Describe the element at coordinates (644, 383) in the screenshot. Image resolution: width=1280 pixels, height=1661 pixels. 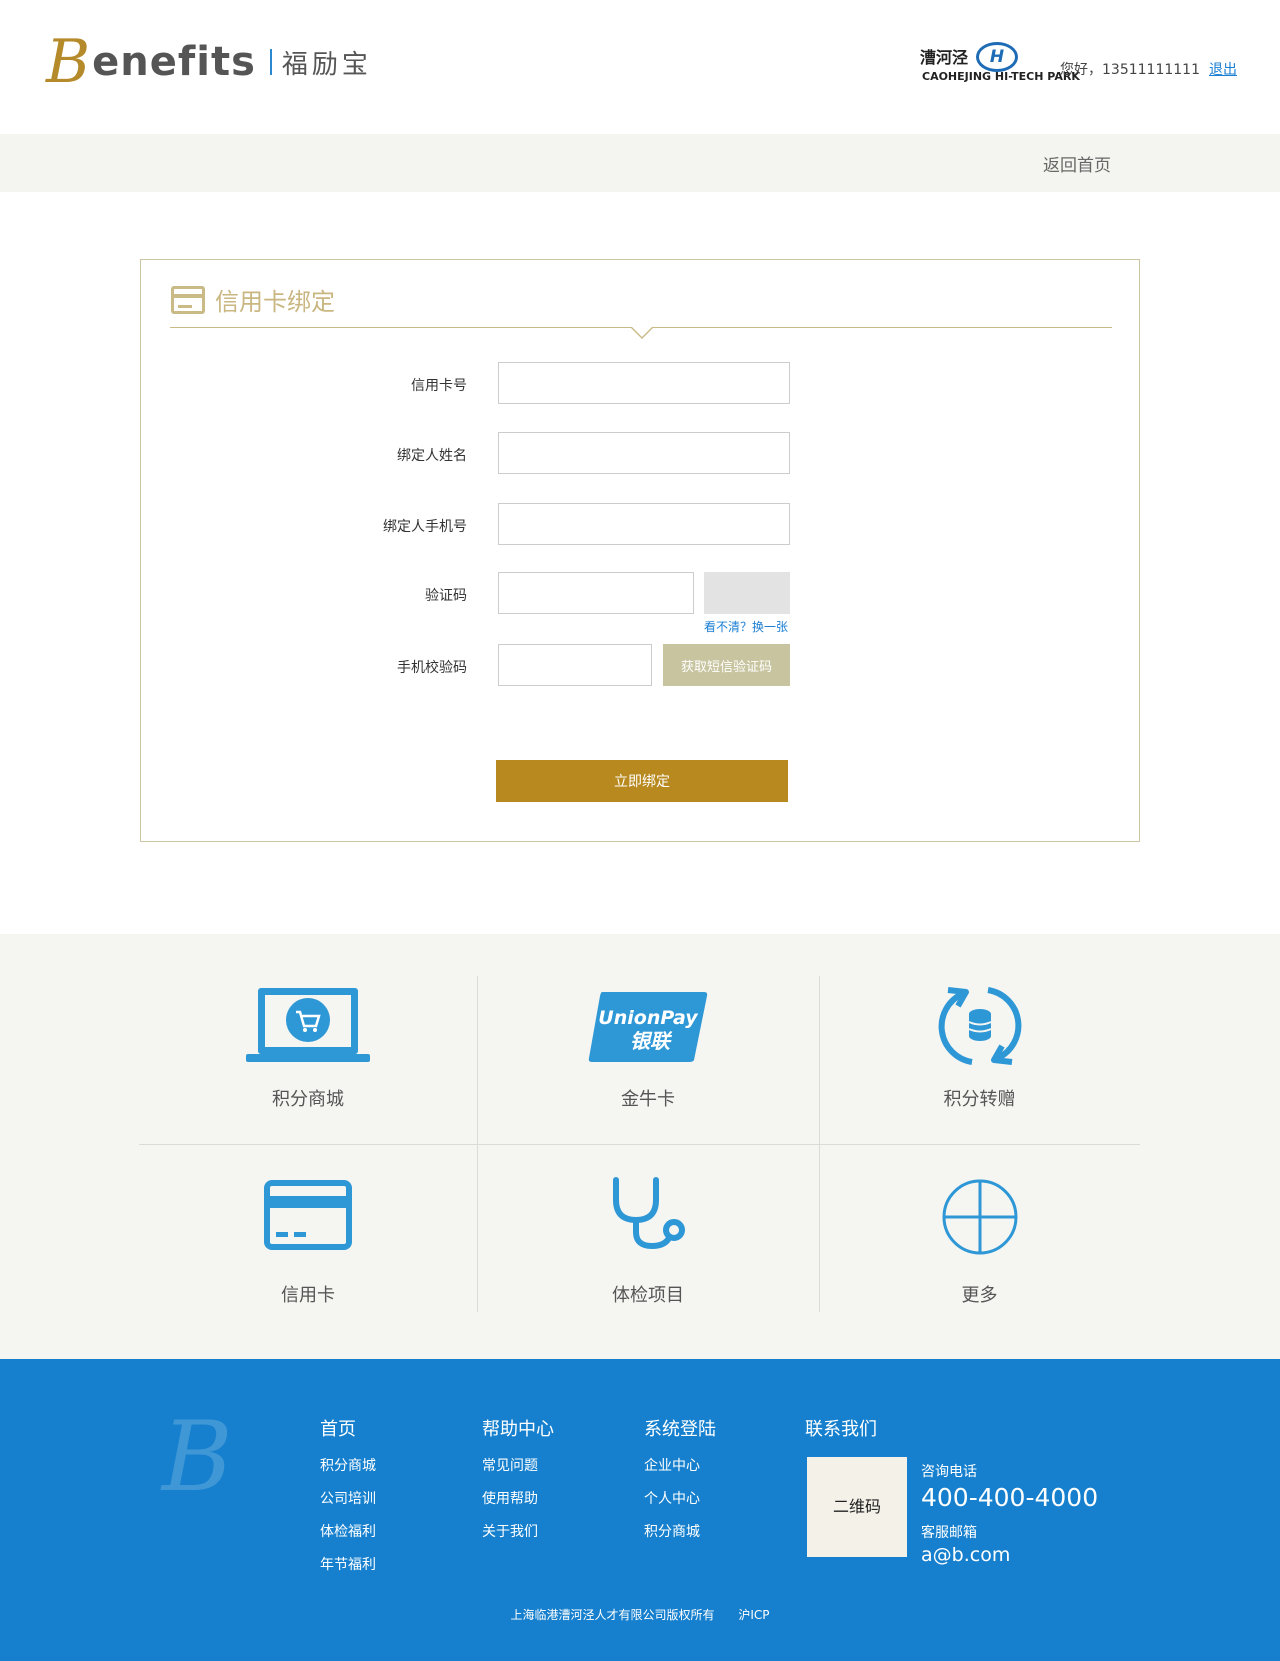
I see `card-number-input` at that location.